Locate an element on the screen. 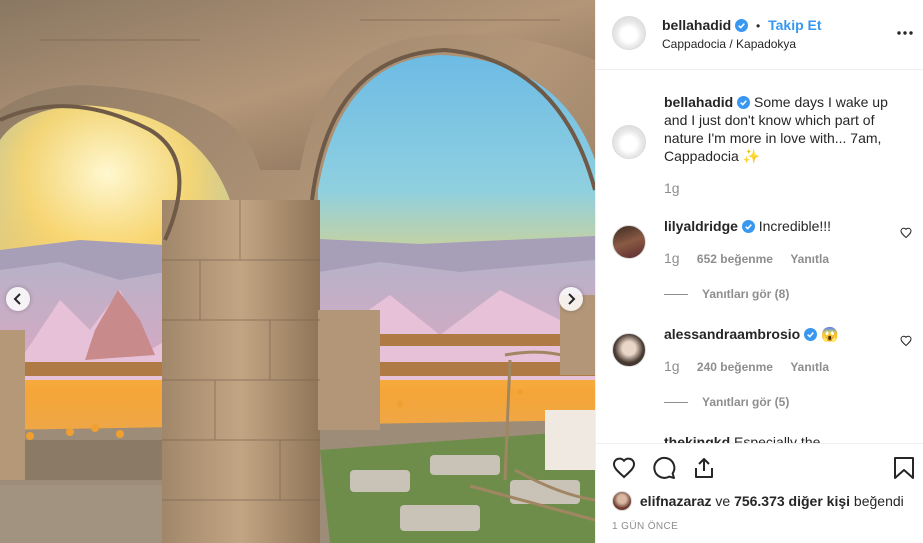 The height and width of the screenshot is (543, 923). comment-meta: 1g 240 beğenme Yanıtla is located at coordinates (753, 366).